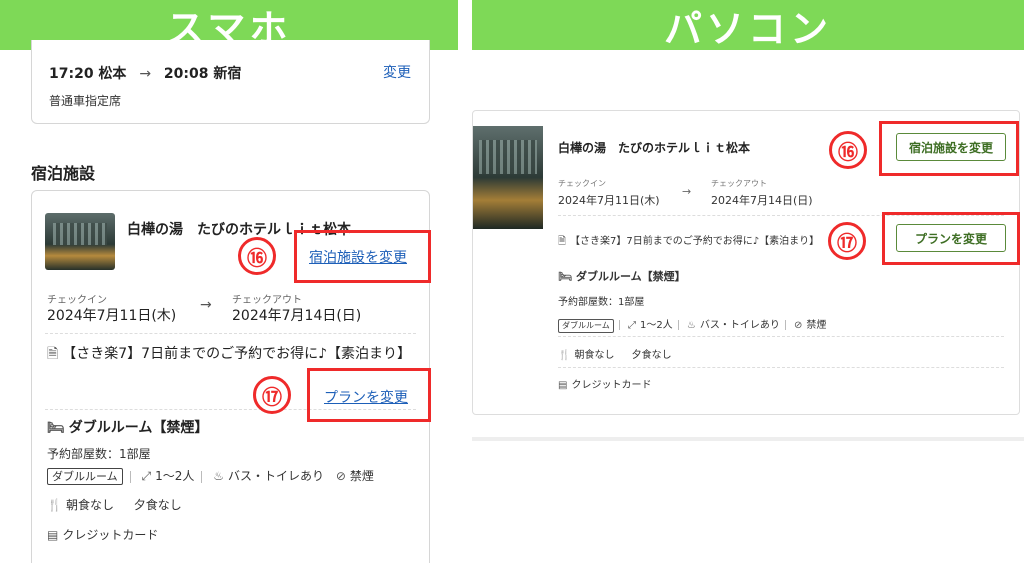 Image resolution: width=1024 pixels, height=563 pixels. What do you see at coordinates (272, 395) in the screenshot?
I see `marker-17: ⑰` at bounding box center [272, 395].